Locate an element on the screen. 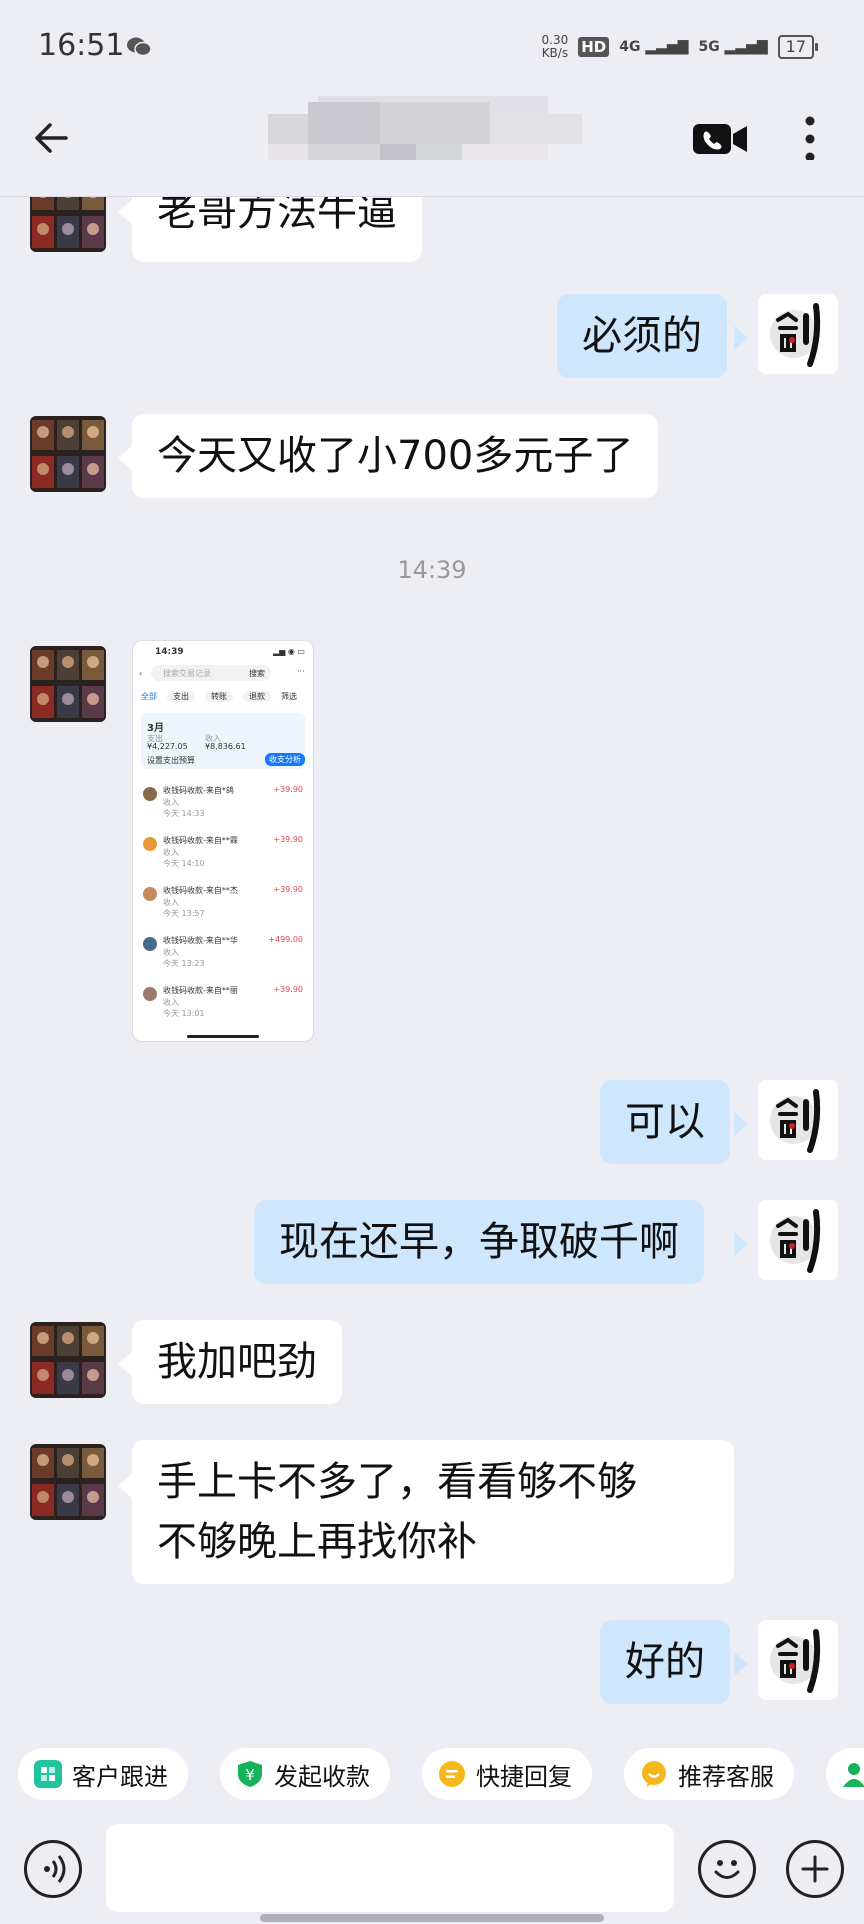  message-bubble: 现在还早，争取破千啊 is located at coordinates (479, 1242).